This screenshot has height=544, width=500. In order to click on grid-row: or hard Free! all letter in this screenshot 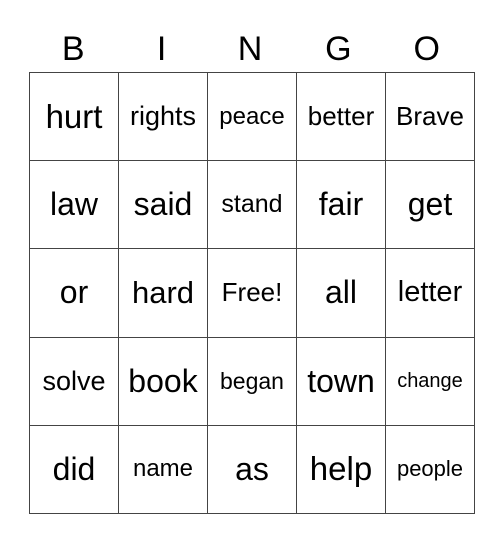, I will do `click(252, 293)`.